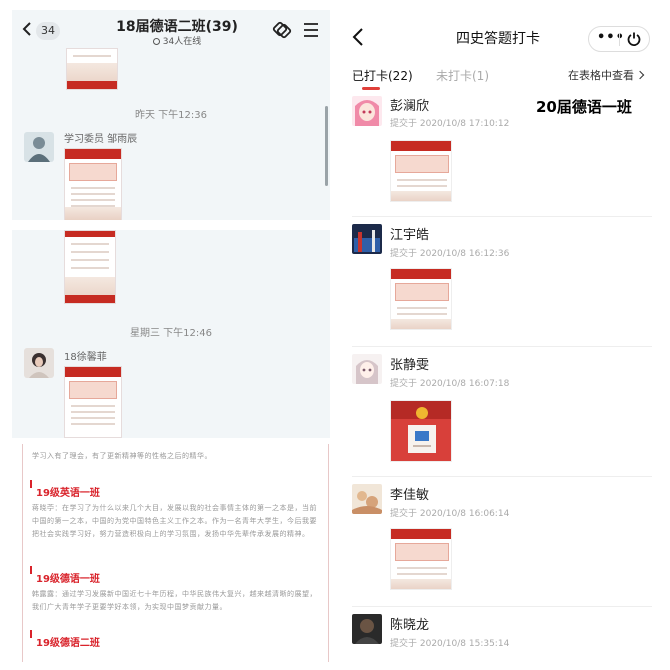 This screenshot has width=670, height=670. I want to click on online-status: 34人在线, so click(177, 40).